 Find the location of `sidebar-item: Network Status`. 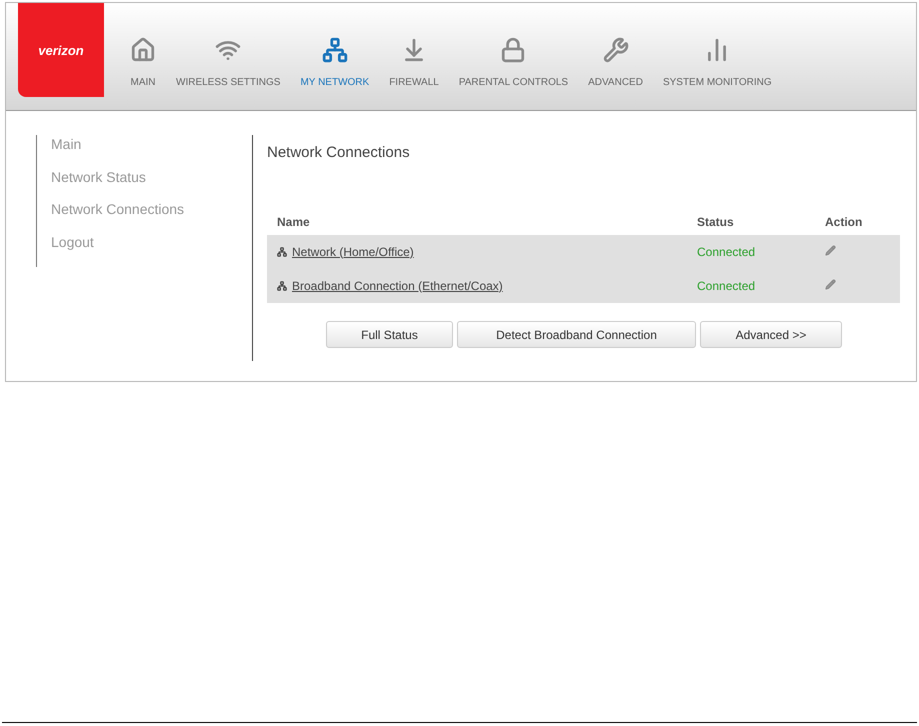

sidebar-item: Network Status is located at coordinates (135, 177).